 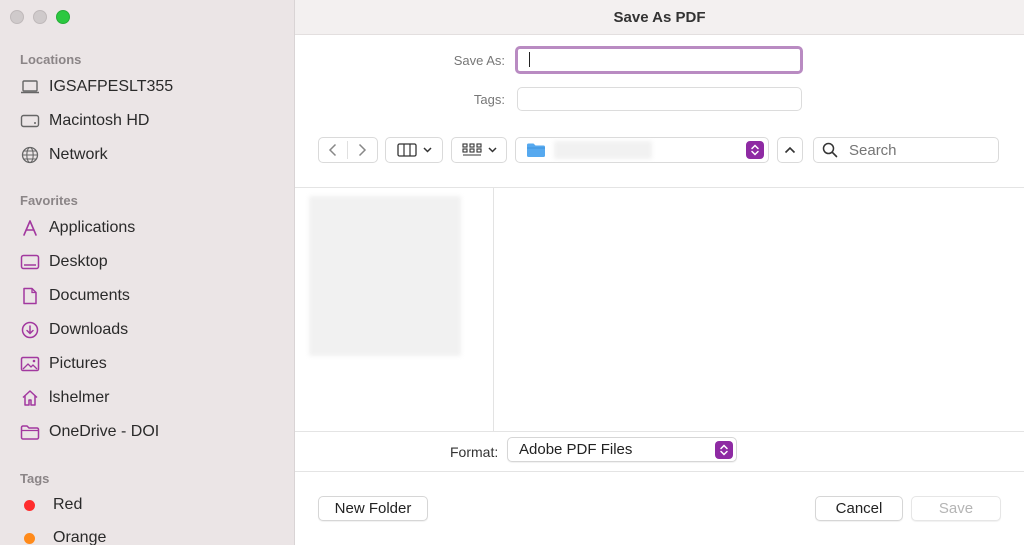 I want to click on tags-label: Tags:, so click(x=489, y=99).